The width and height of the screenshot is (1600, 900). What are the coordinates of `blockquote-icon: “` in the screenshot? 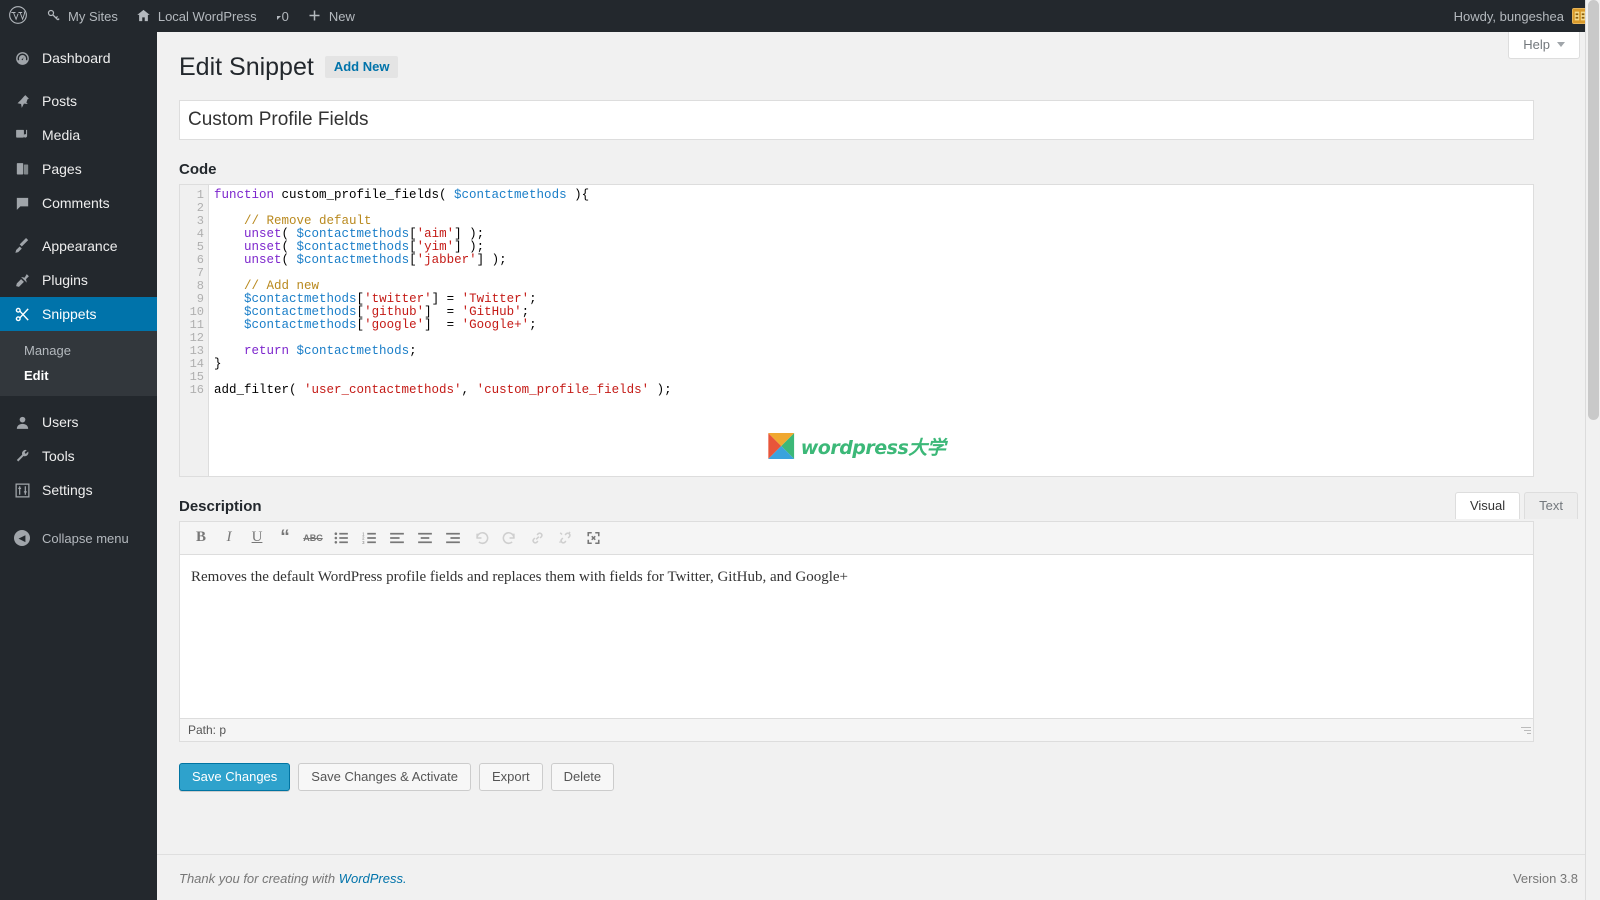 It's located at (285, 537).